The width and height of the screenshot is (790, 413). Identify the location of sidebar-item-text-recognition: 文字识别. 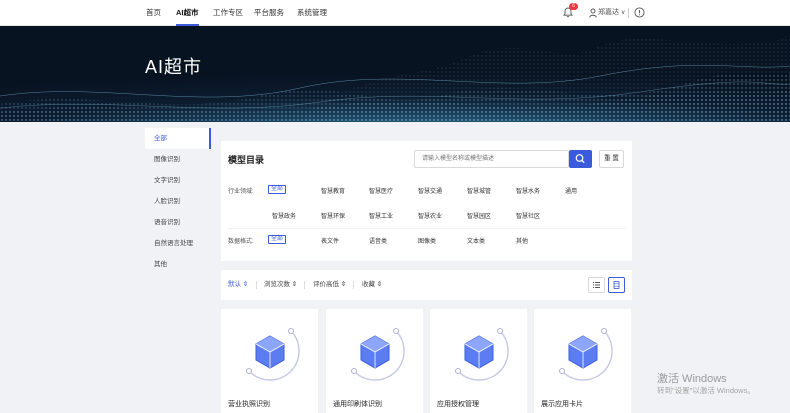
(178, 180).